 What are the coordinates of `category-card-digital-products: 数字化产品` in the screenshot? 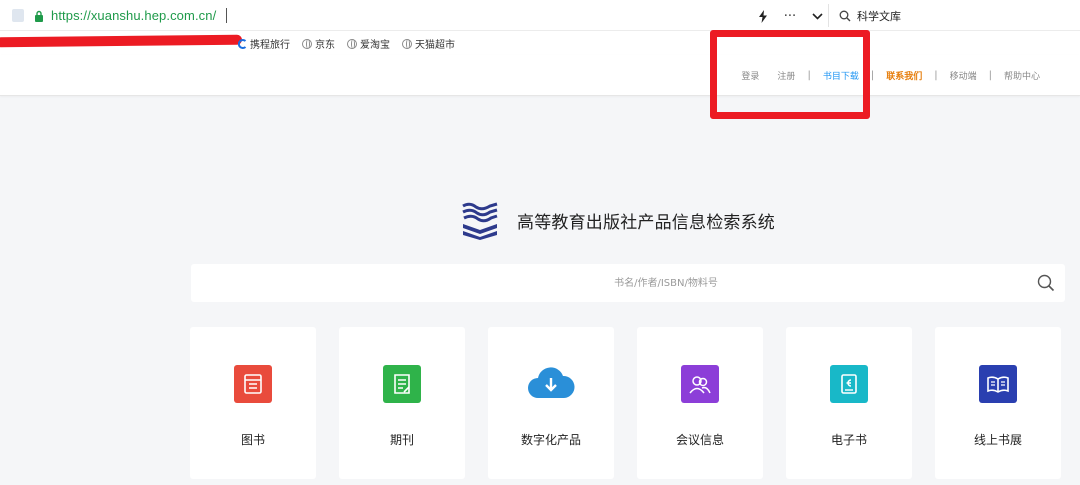 It's located at (551, 403).